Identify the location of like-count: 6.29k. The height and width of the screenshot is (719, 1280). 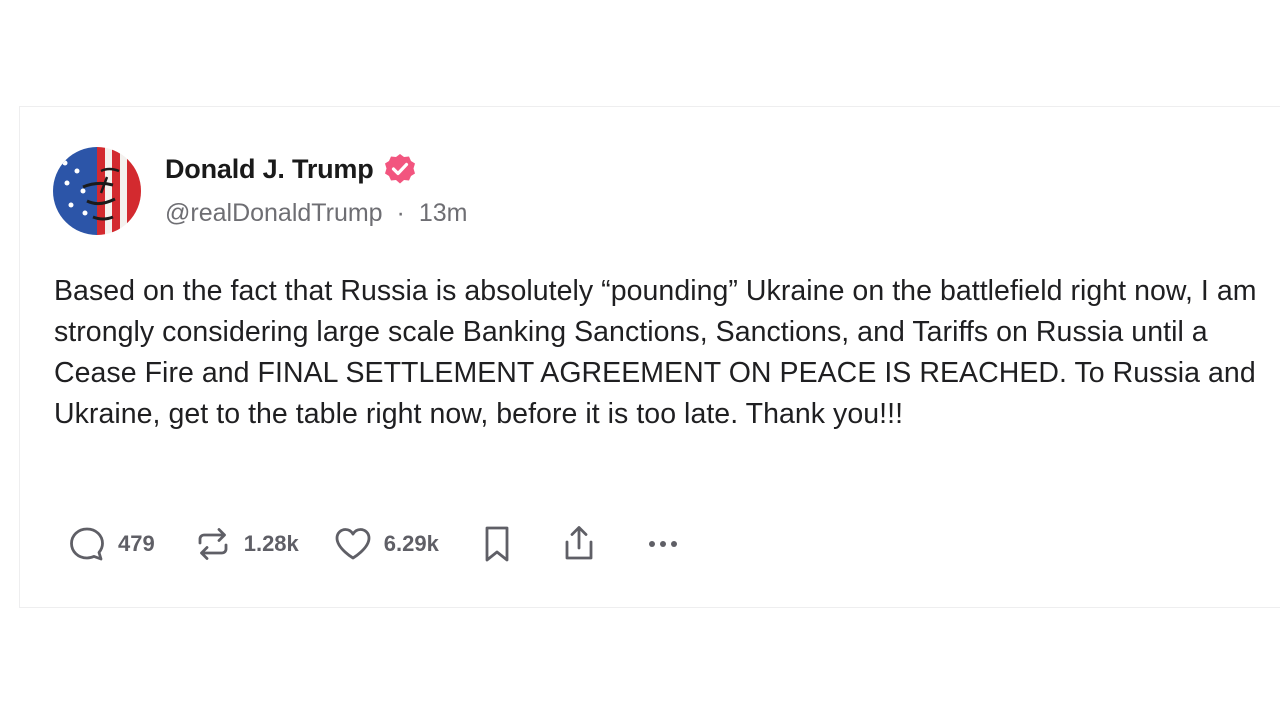
(411, 543).